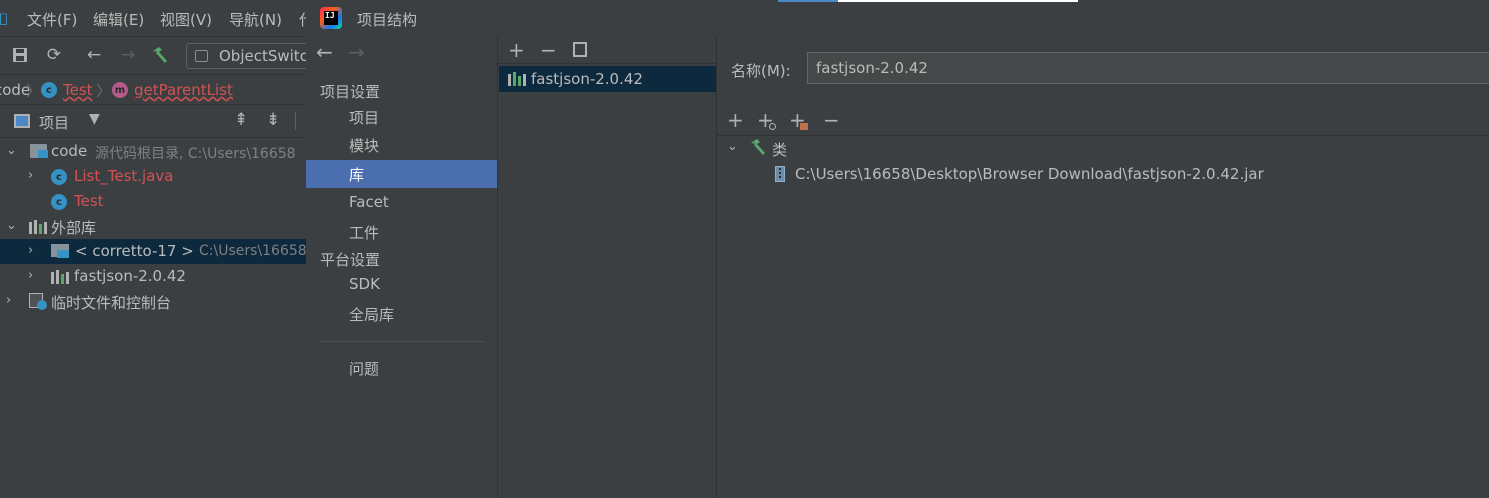 The image size is (1489, 498). What do you see at coordinates (4, 18) in the screenshot?
I see `app-icon: ◧` at bounding box center [4, 18].